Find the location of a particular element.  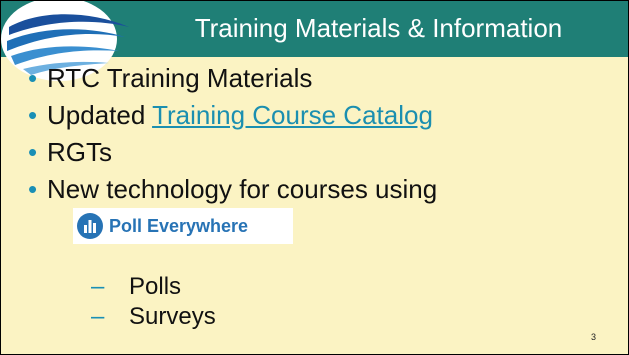

poll-everywhere-logo: Poll Everywhere is located at coordinates (183, 226).